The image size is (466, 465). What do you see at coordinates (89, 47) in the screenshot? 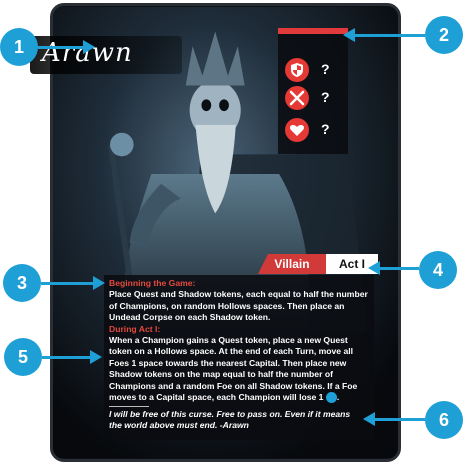
I see `callout-1-arrowhead` at bounding box center [89, 47].